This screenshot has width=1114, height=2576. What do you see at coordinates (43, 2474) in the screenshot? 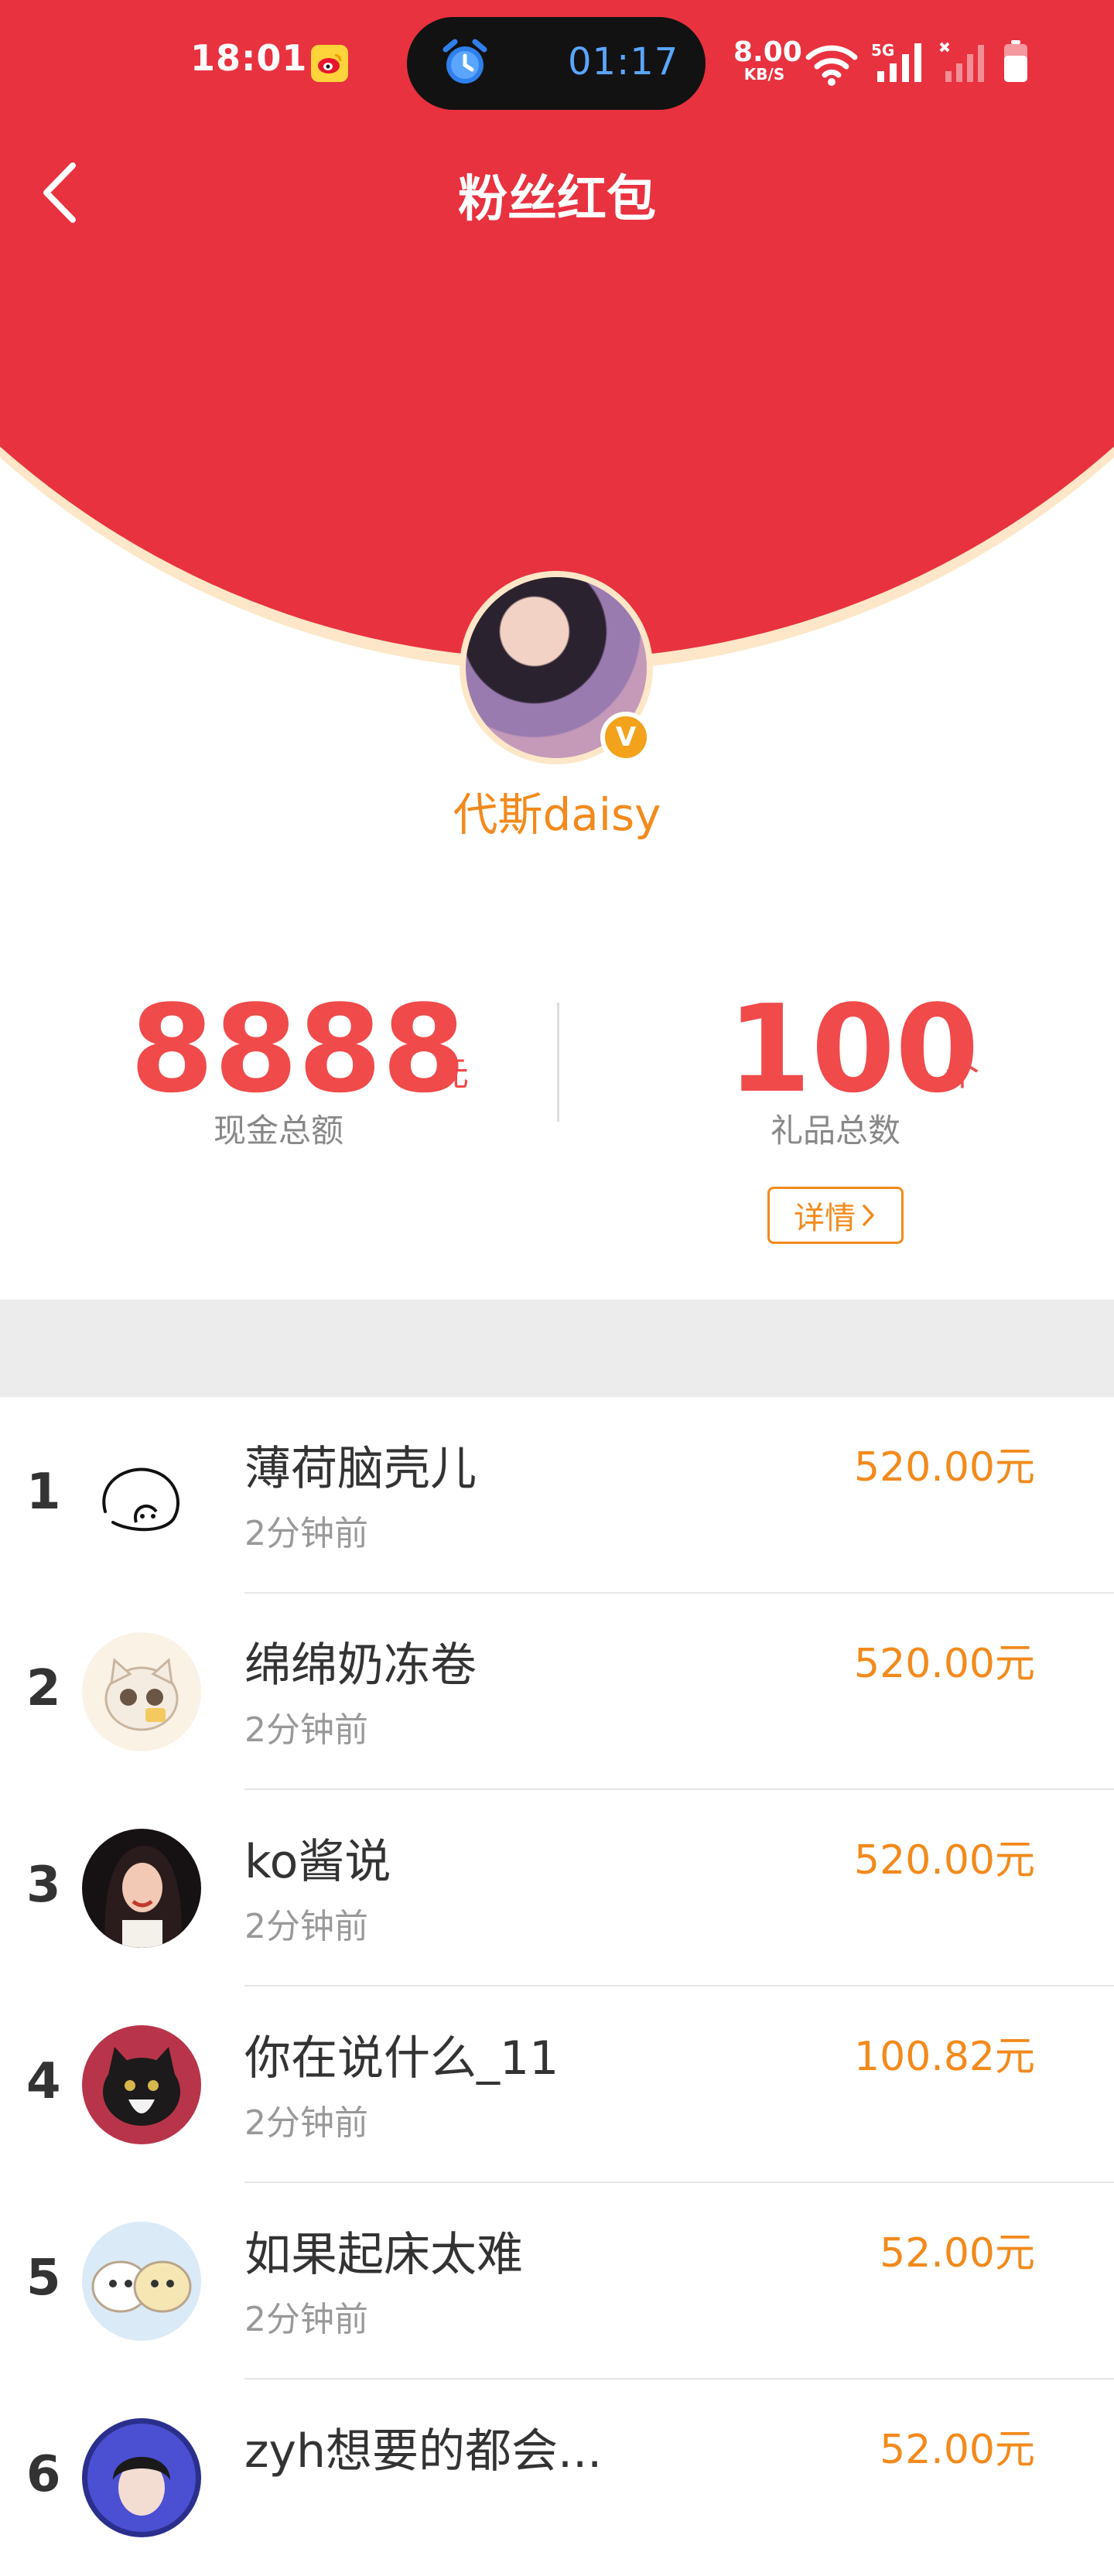
I see `rank-number: 6` at bounding box center [43, 2474].